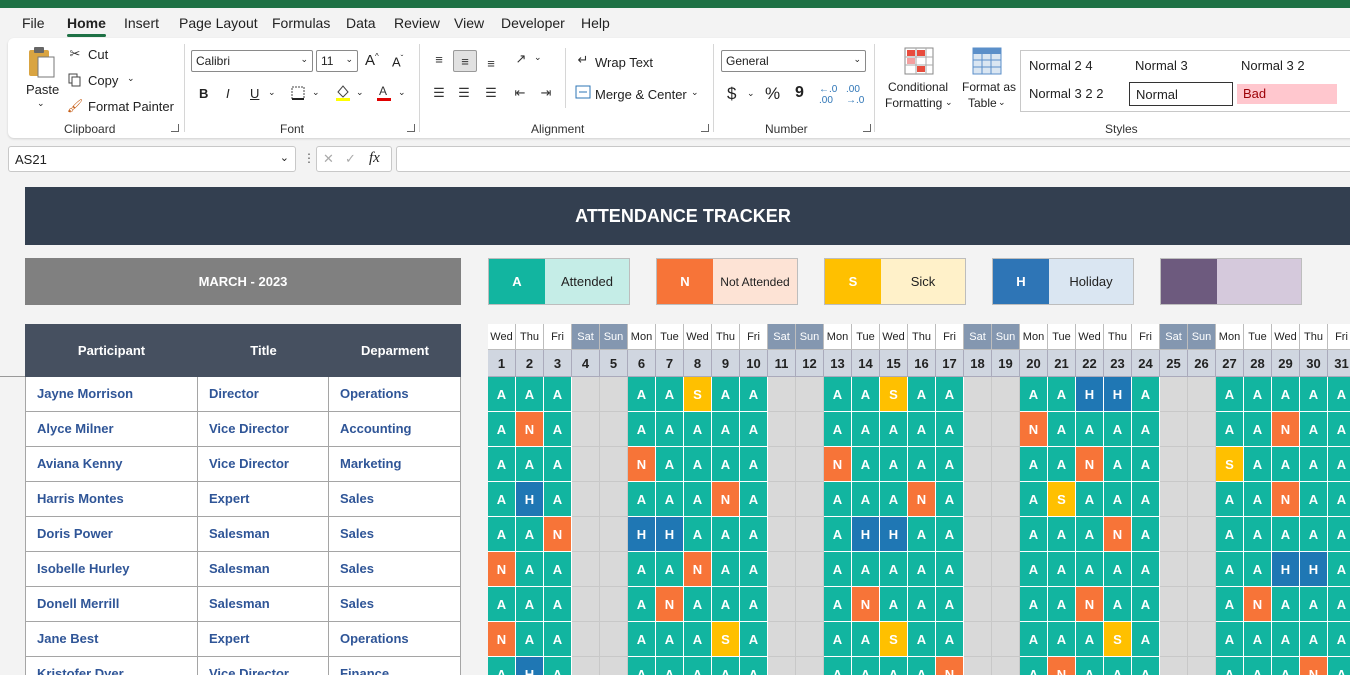 The height and width of the screenshot is (675, 1350). I want to click on style-bad: Bad, so click(1287, 94).